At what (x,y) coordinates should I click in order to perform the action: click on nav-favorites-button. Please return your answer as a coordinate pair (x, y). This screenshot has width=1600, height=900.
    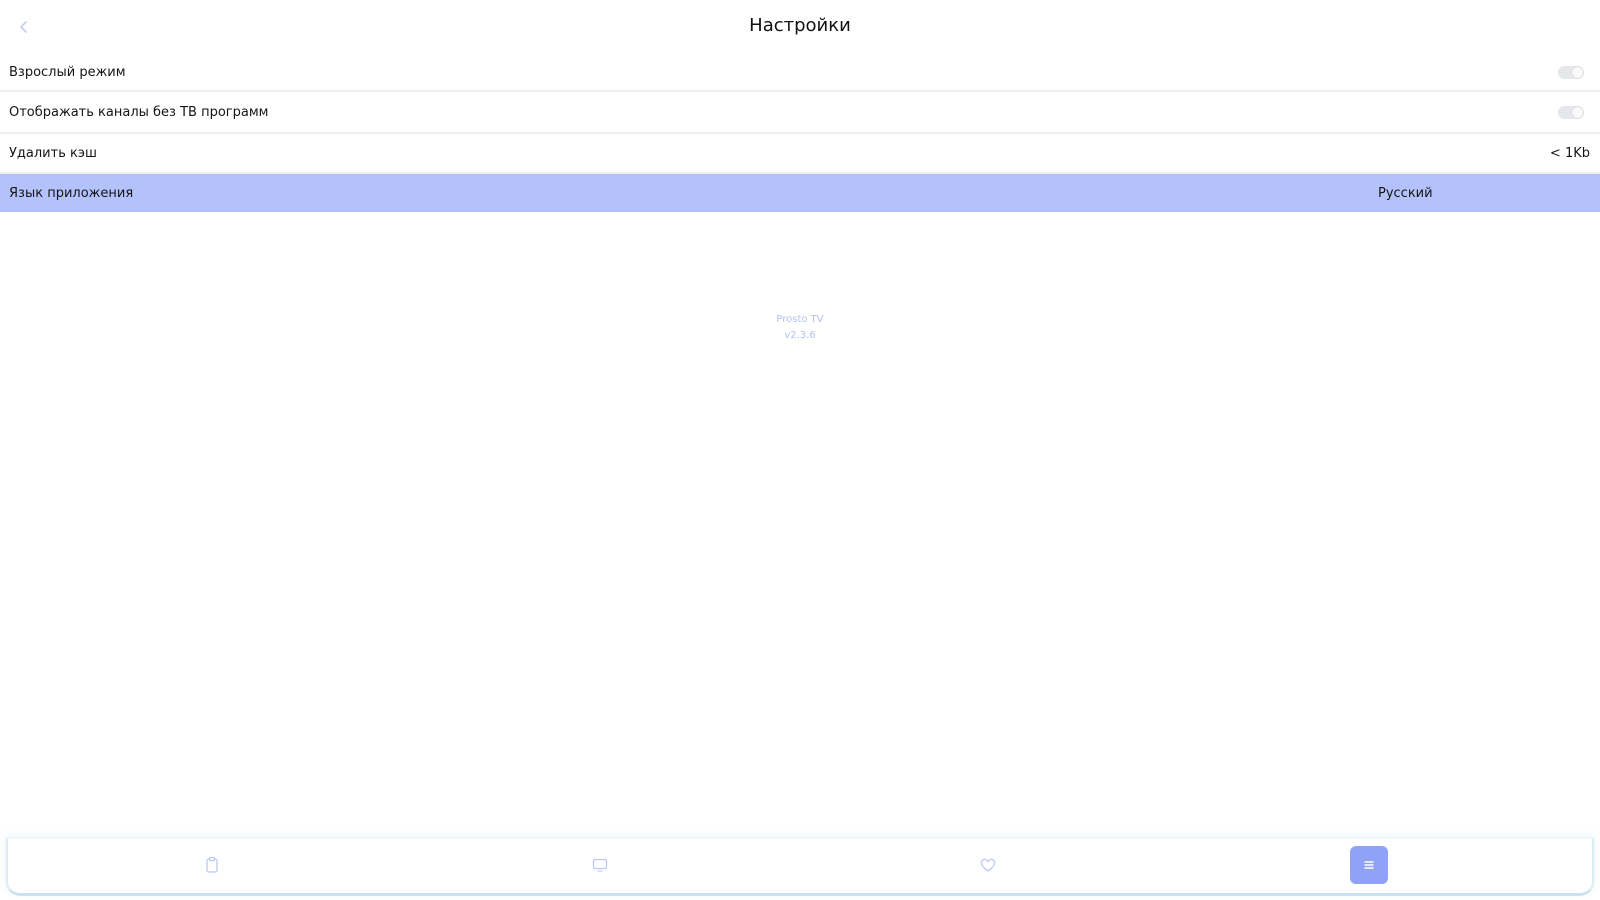
    Looking at the image, I should click on (988, 865).